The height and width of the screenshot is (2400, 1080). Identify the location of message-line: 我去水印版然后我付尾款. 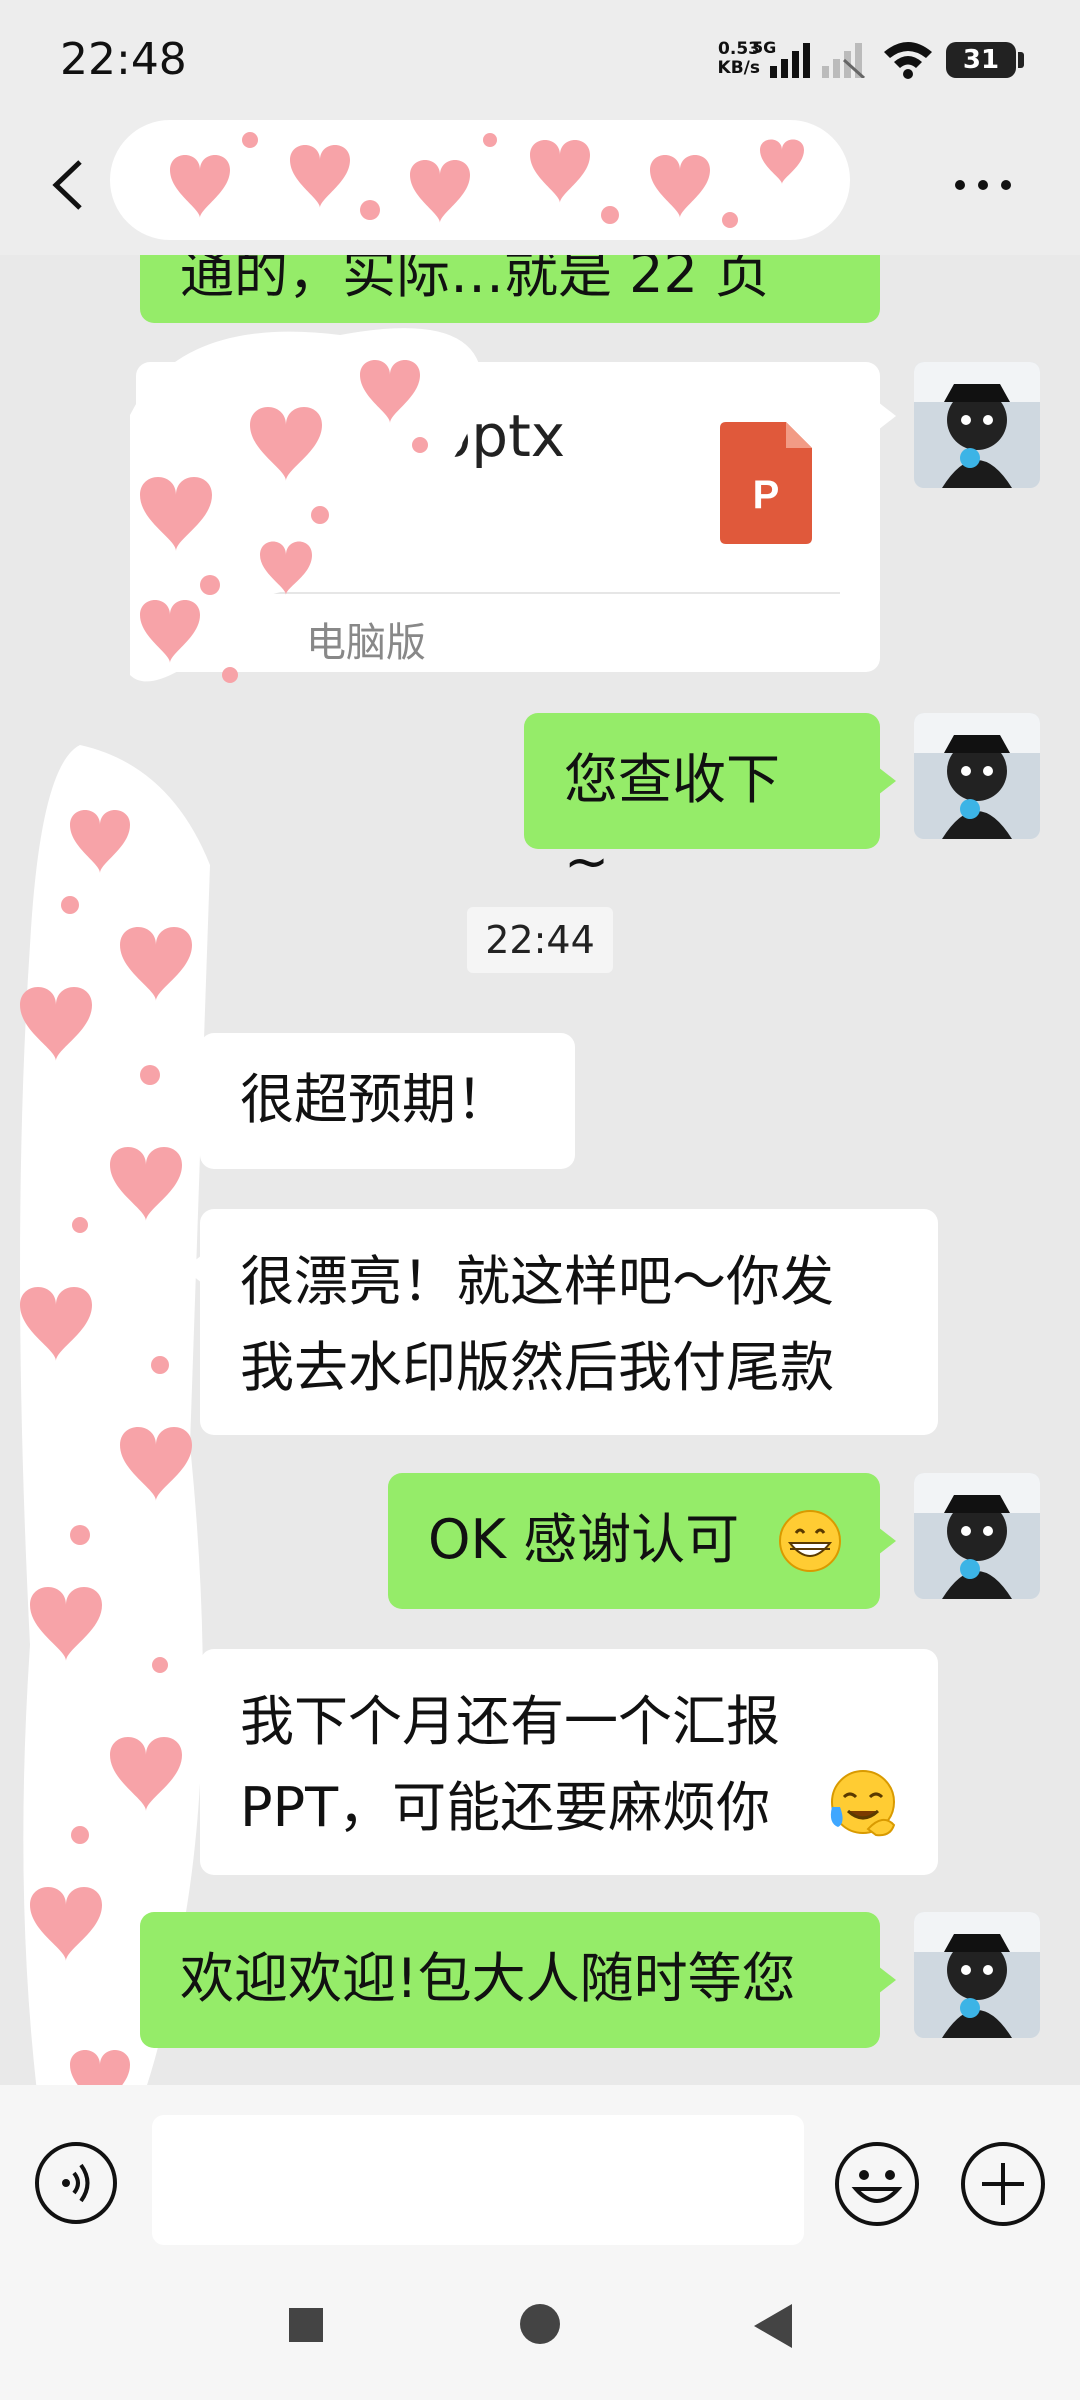
(537, 1367).